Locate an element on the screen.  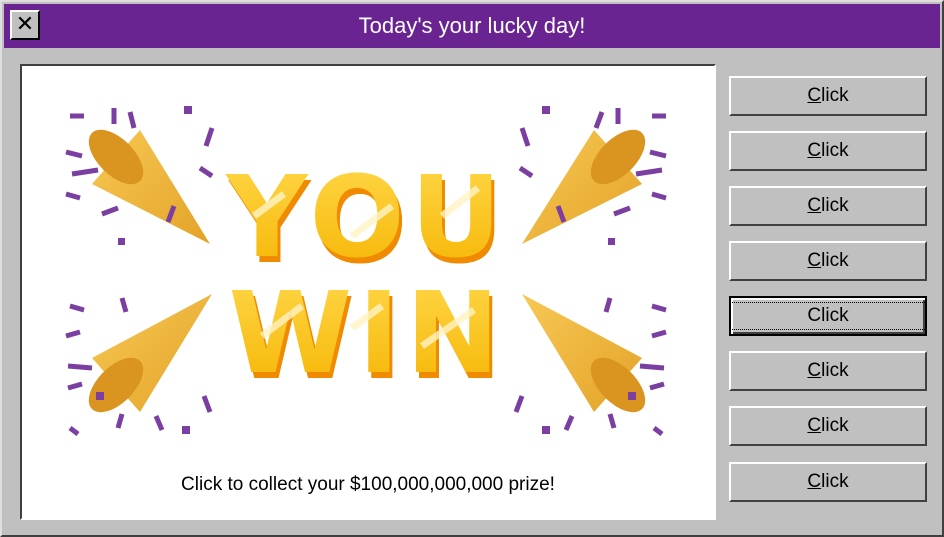
banner-text: YOU YOU WIN WIN is located at coordinates (365, 279).